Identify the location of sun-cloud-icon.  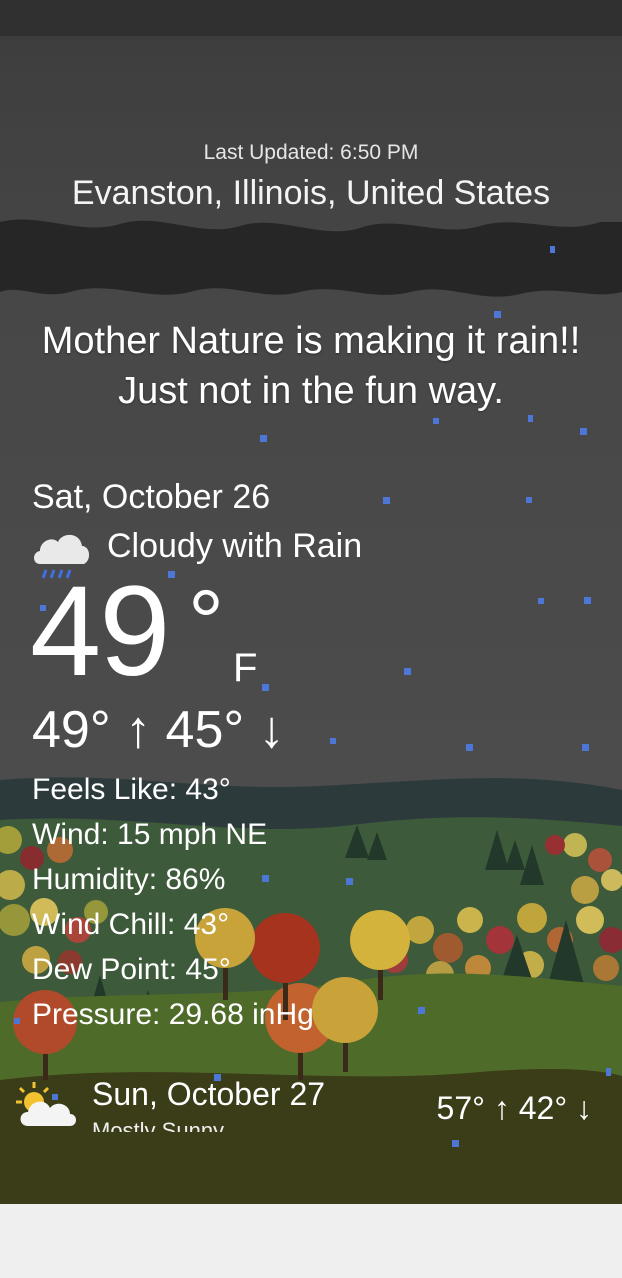
(46, 1104).